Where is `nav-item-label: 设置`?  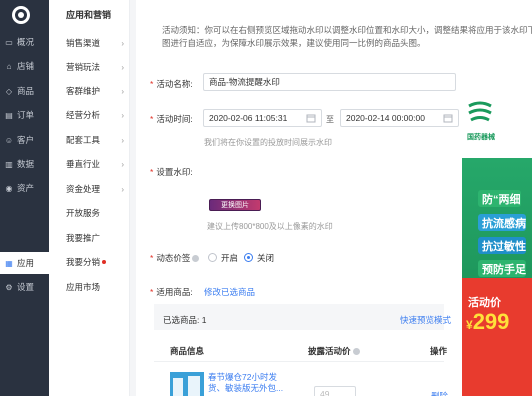
nav-item-label: 设置 is located at coordinates (26, 287).